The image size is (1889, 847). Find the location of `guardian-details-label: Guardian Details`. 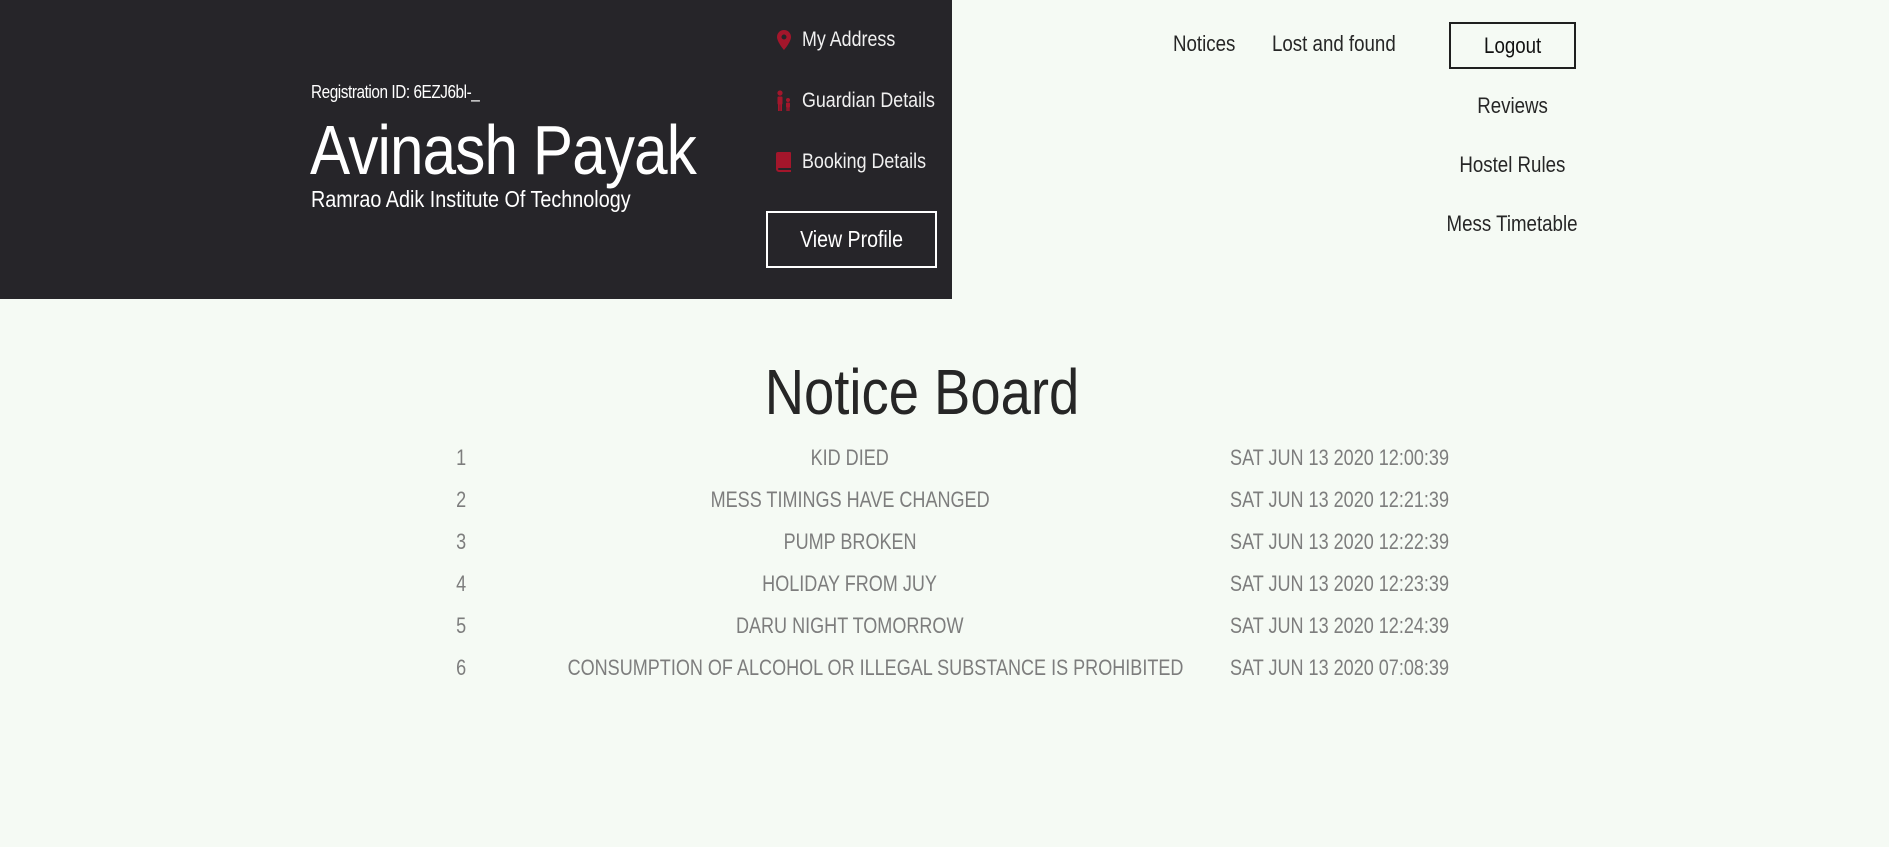

guardian-details-label: Guardian Details is located at coordinates (868, 100).